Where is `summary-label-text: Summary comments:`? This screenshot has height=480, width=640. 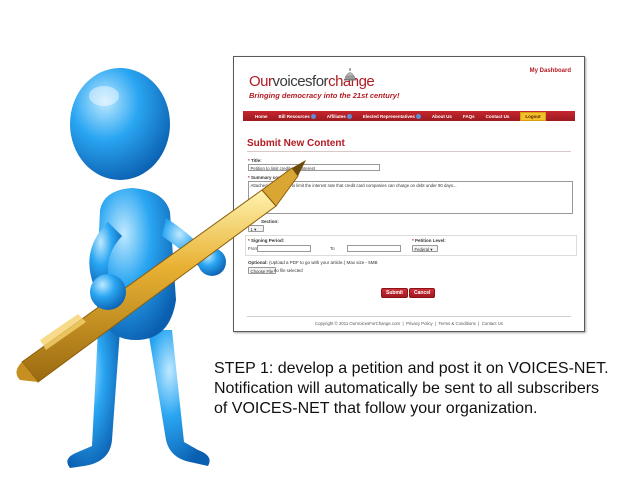 summary-label-text: Summary comments: is located at coordinates (274, 177).